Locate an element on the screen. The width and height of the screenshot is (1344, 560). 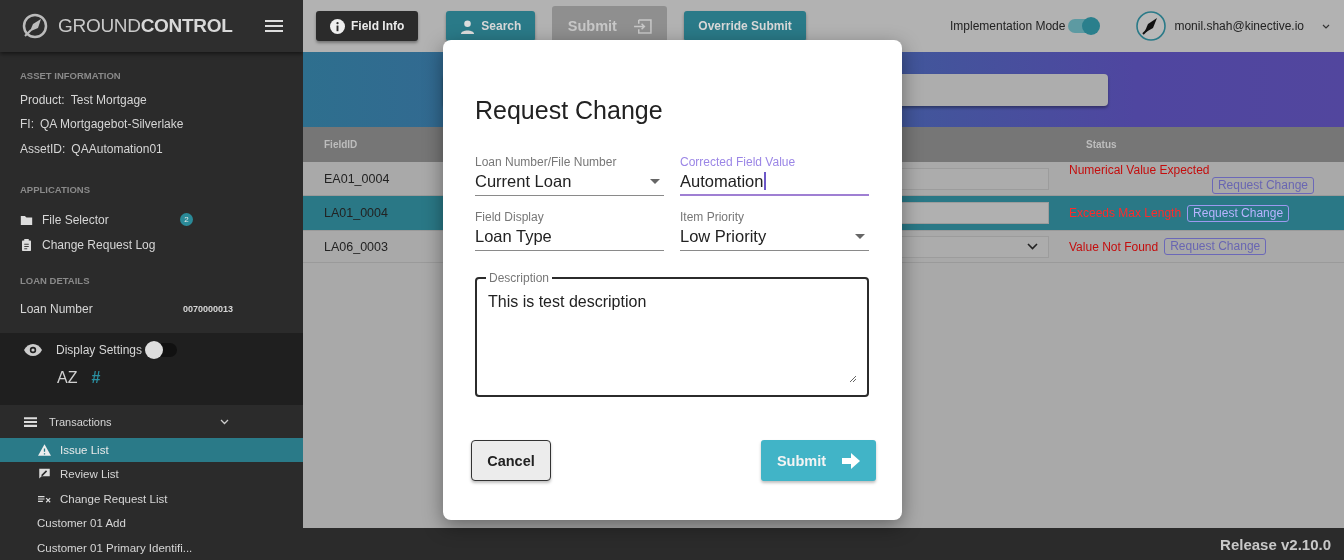
table-cell: LA01_0004 is located at coordinates (356, 213).